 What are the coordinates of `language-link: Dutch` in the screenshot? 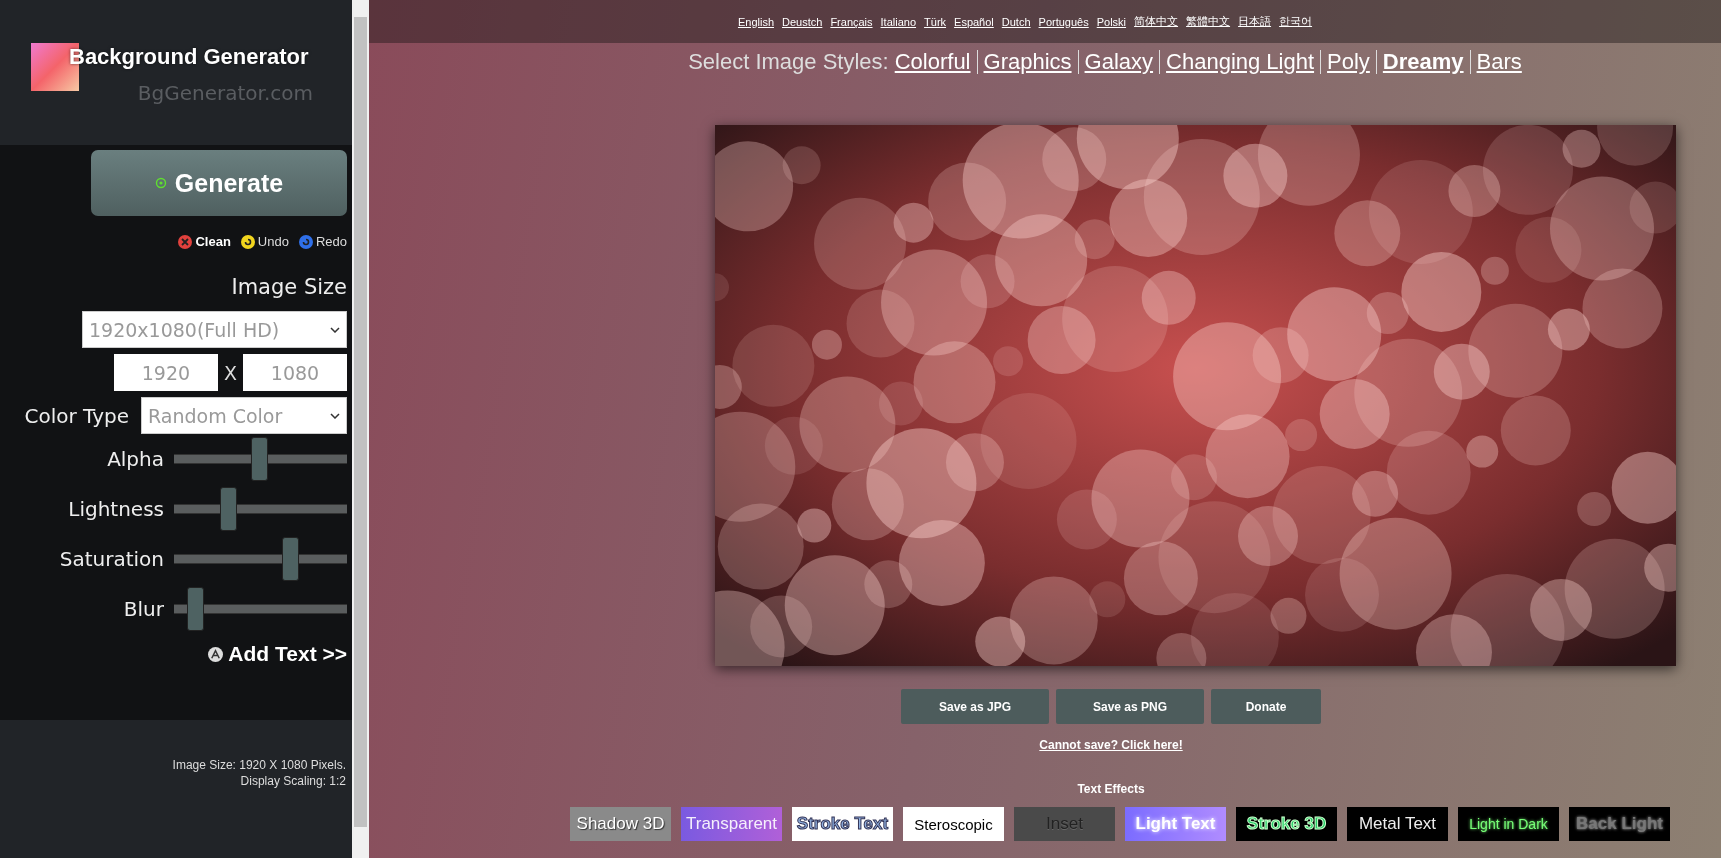 It's located at (1016, 21).